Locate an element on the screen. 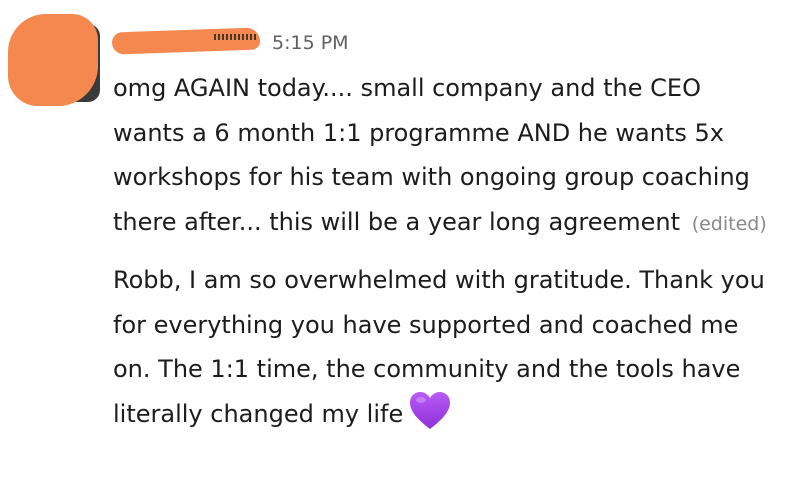 The image size is (792, 492). edited-label: (edited) is located at coordinates (729, 223).